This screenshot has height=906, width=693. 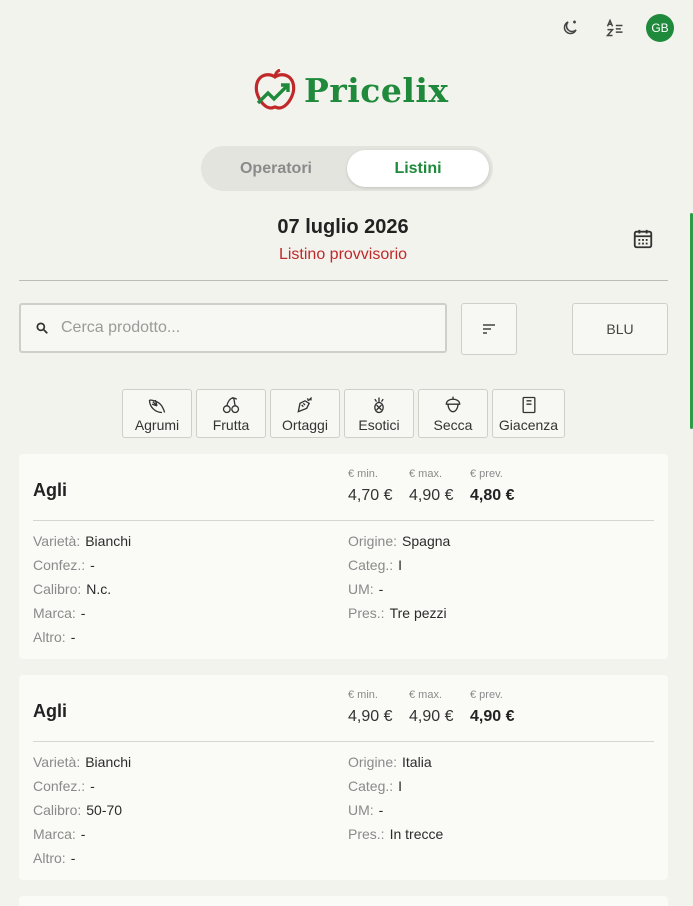 I want to click on search-box, so click(x=233, y=328).